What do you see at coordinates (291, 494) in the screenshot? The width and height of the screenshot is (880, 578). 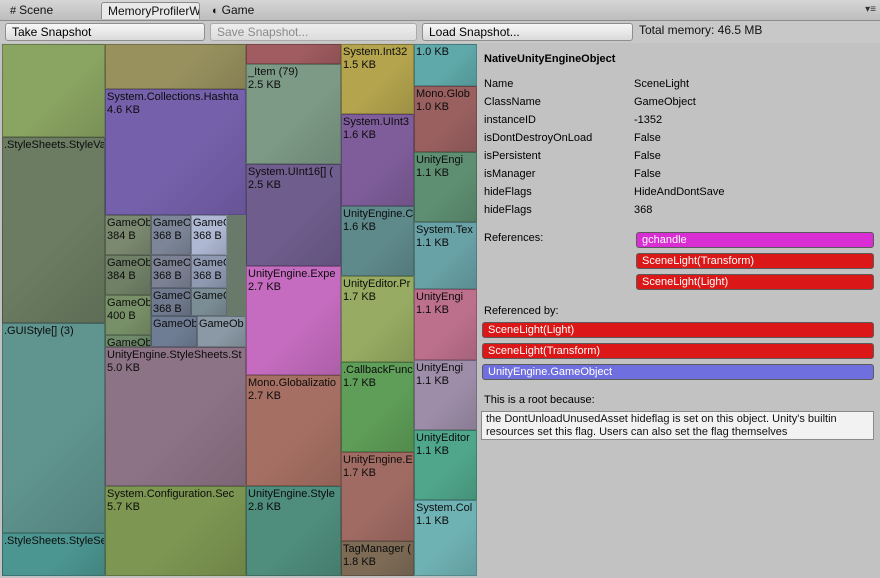 I see `treemap-cell-label: UnityEngine.Style` at bounding box center [291, 494].